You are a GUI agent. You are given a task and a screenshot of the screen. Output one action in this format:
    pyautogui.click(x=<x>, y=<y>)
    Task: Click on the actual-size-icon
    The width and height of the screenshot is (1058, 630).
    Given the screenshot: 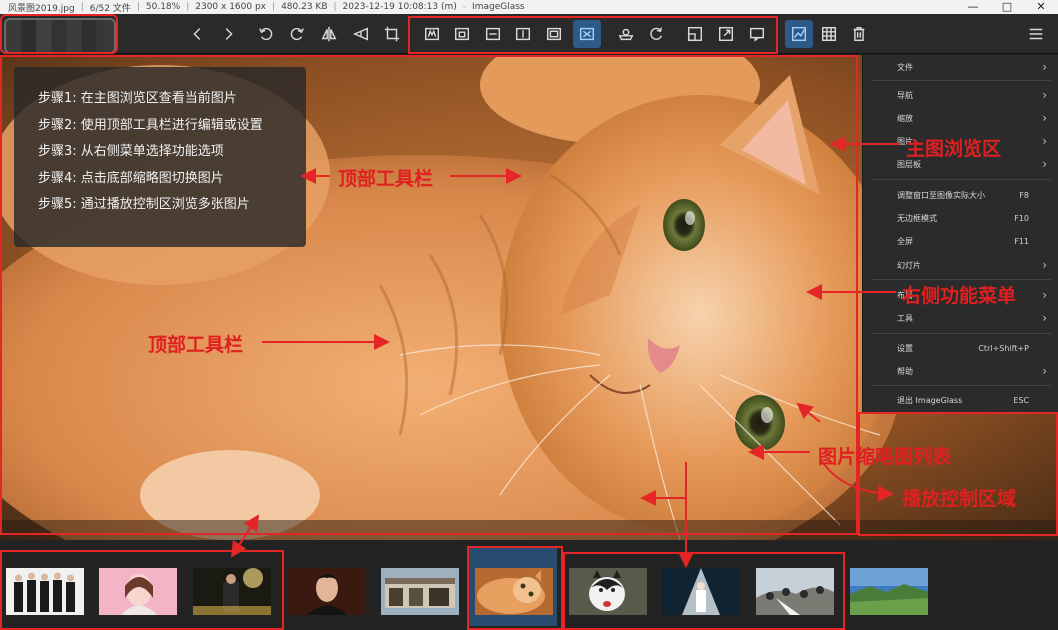 What is the action you would take?
    pyautogui.click(x=726, y=34)
    